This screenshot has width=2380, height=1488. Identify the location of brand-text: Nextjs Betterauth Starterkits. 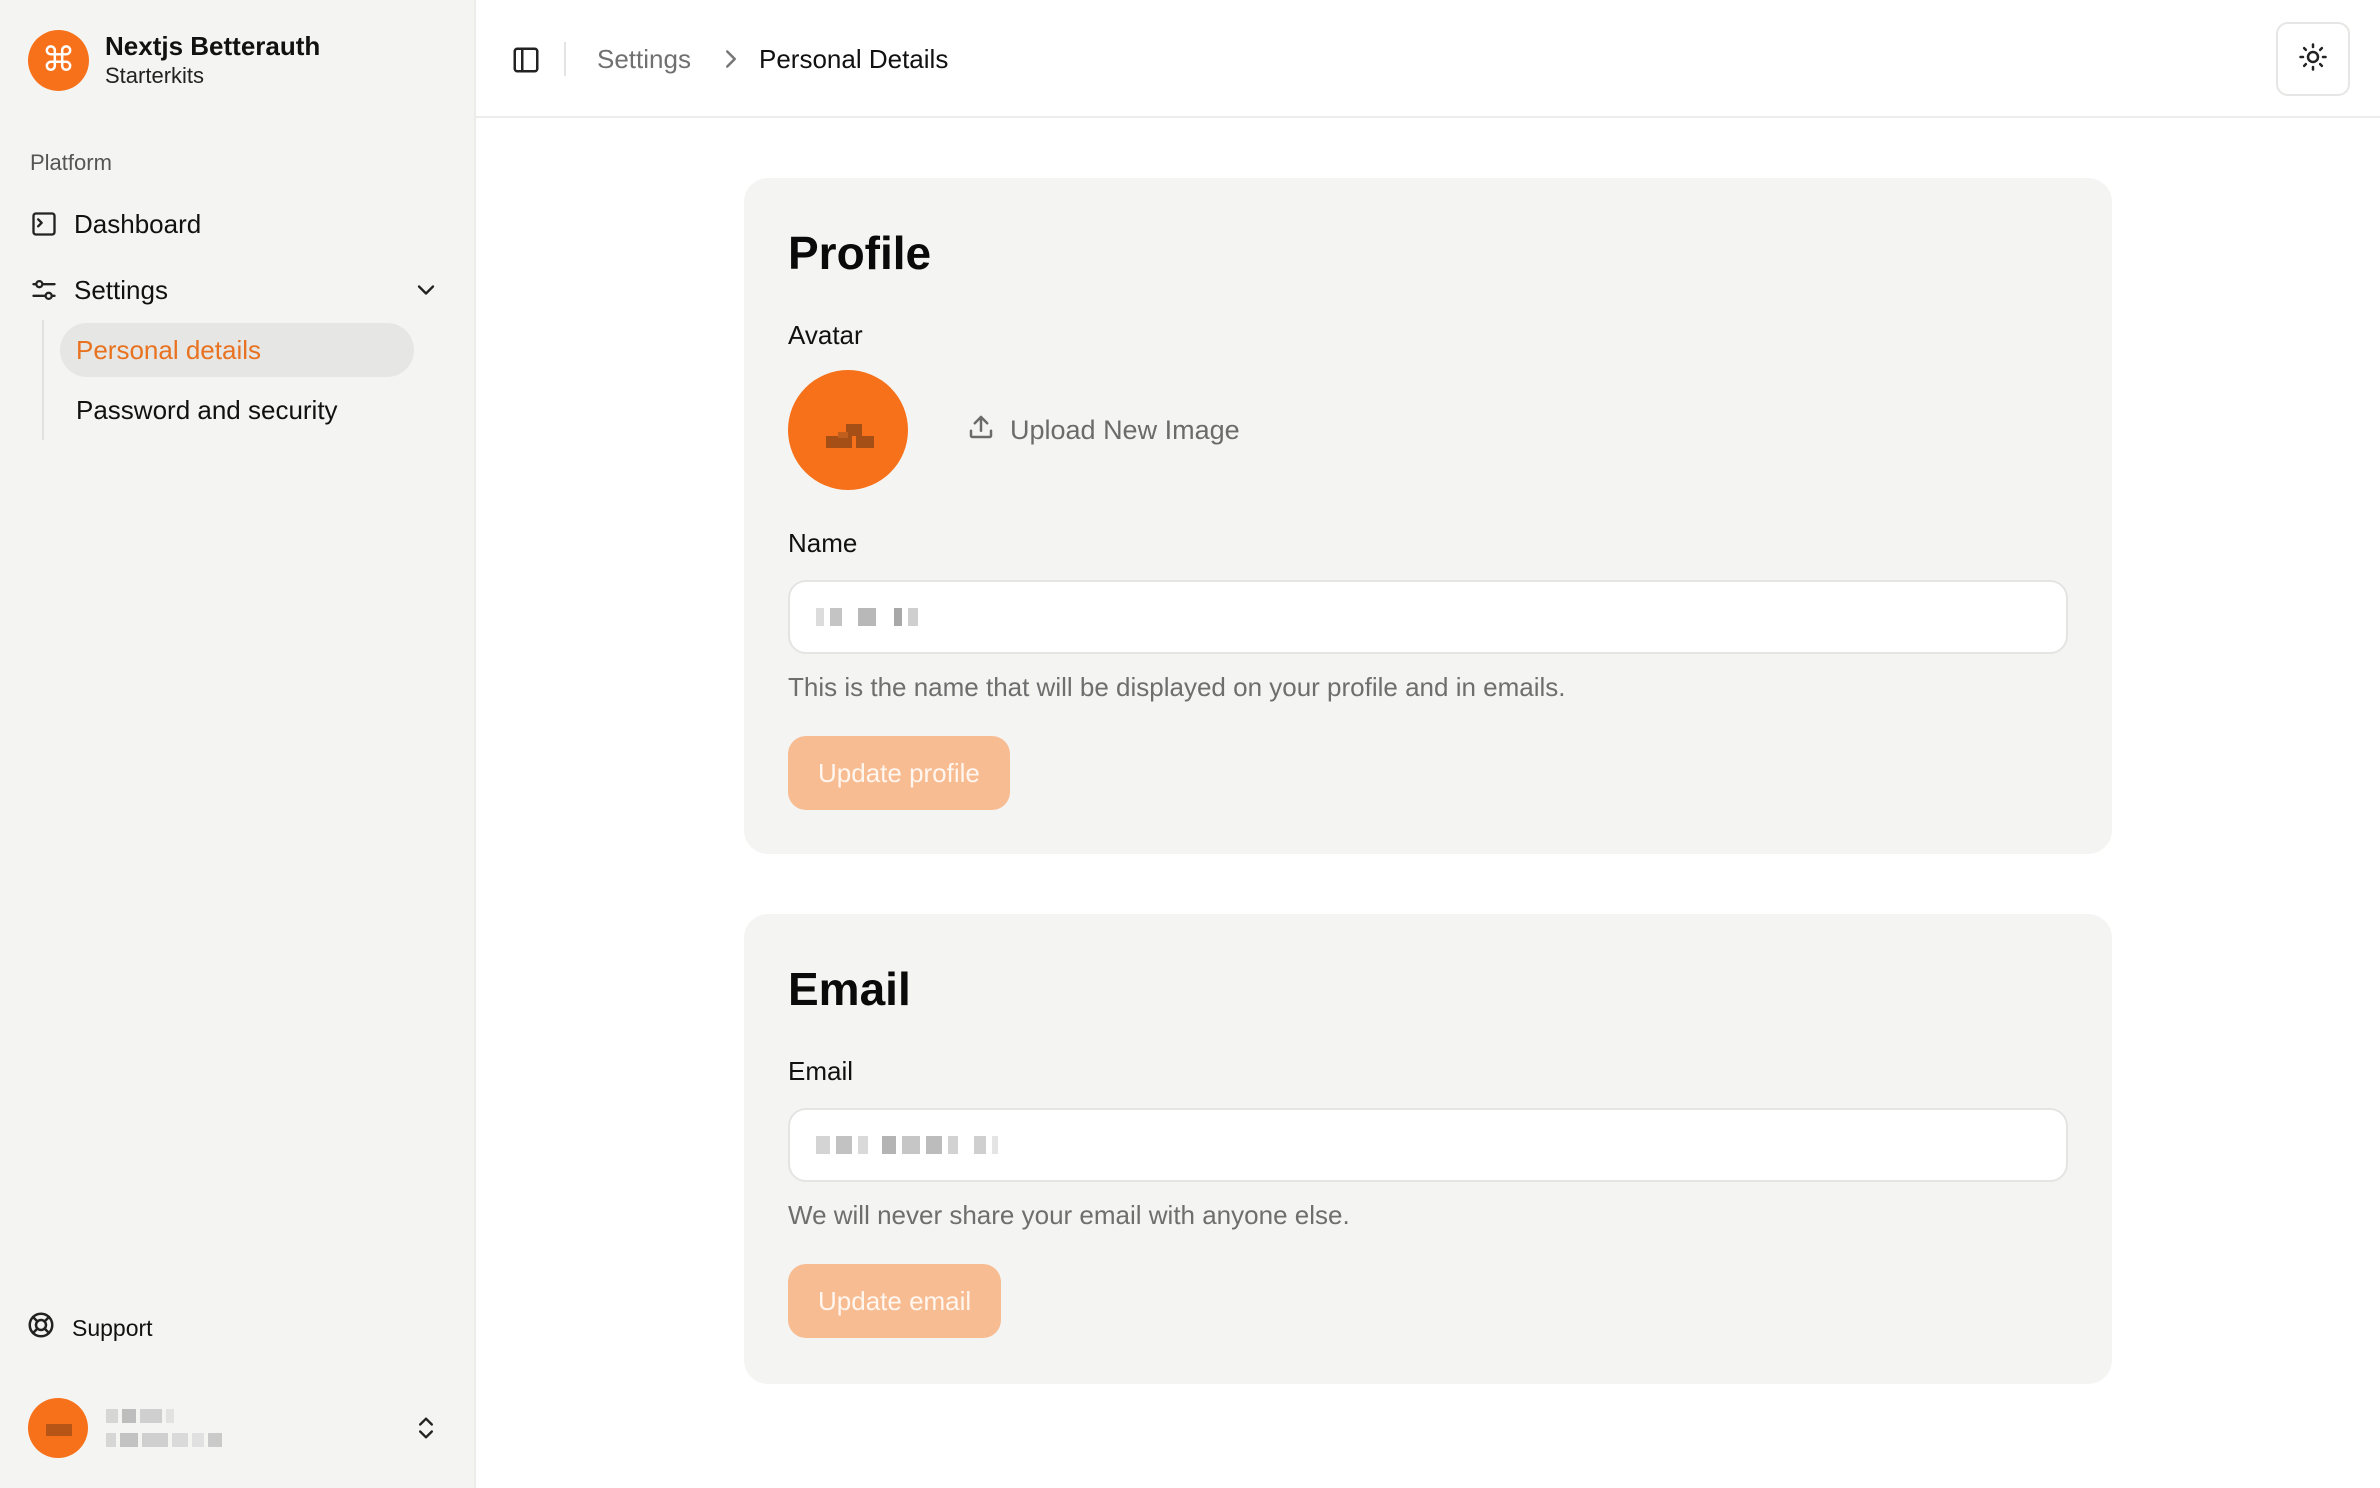
(212, 60).